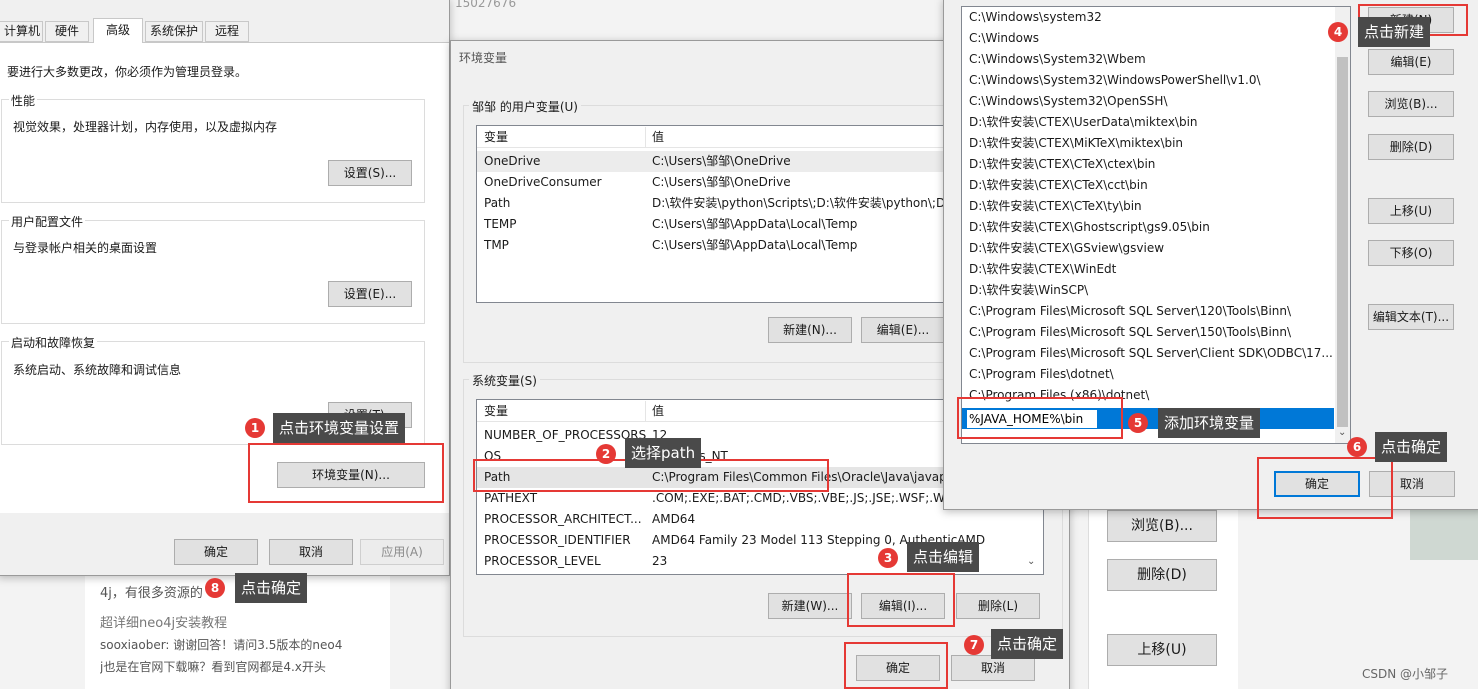 The width and height of the screenshot is (1478, 689). Describe the element at coordinates (943, 557) in the screenshot. I see `step-tooltip: 点击编辑` at that location.